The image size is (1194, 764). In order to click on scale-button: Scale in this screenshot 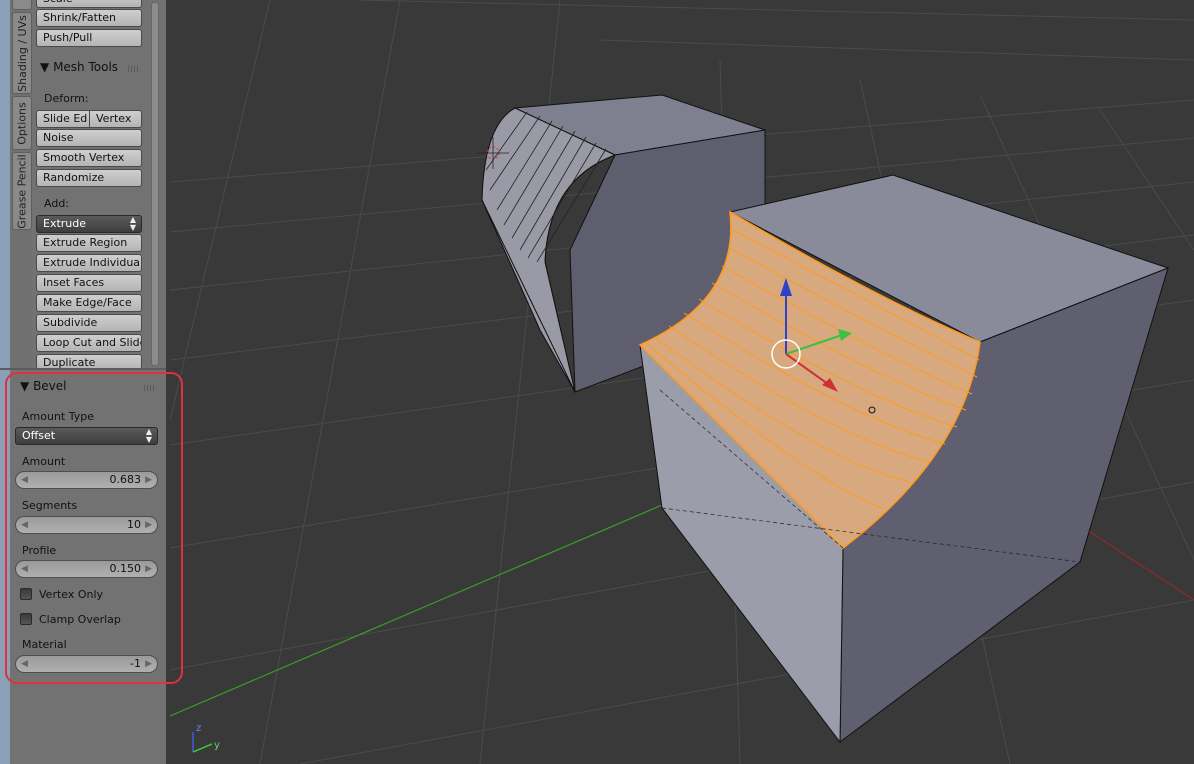, I will do `click(89, 4)`.